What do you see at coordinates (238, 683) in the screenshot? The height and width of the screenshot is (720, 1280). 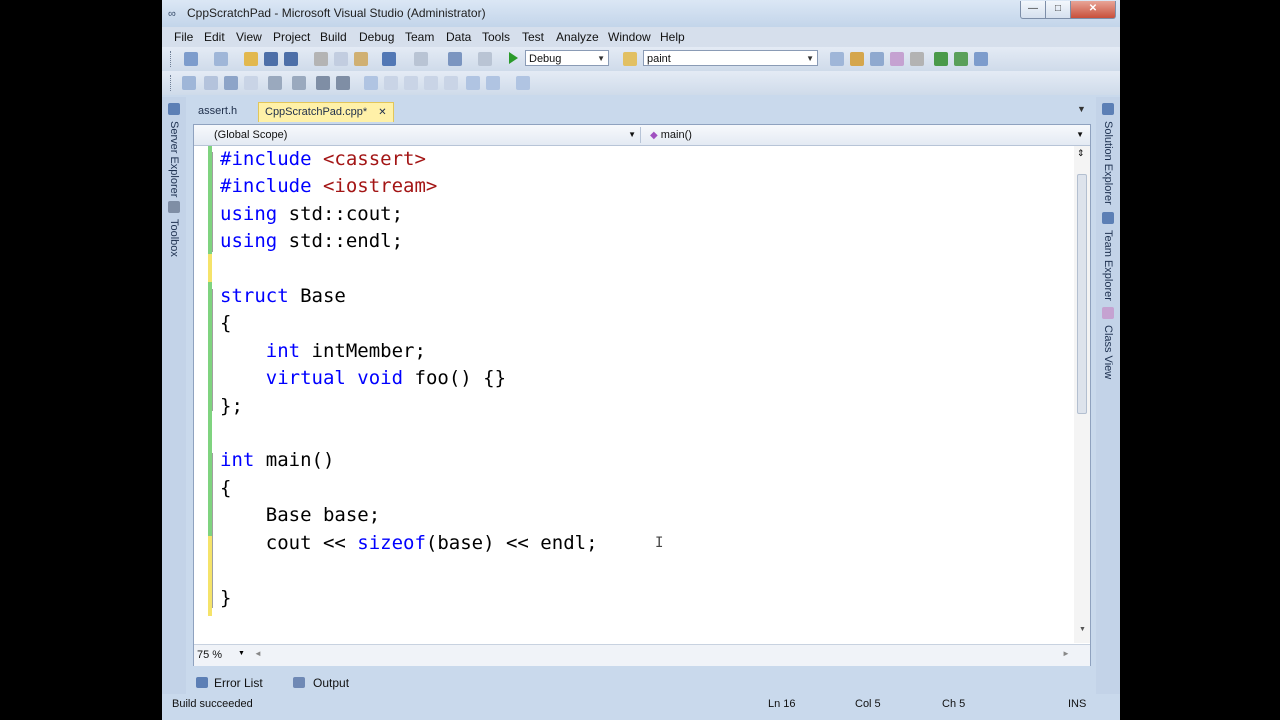 I see `tab-error-list: Error List` at bounding box center [238, 683].